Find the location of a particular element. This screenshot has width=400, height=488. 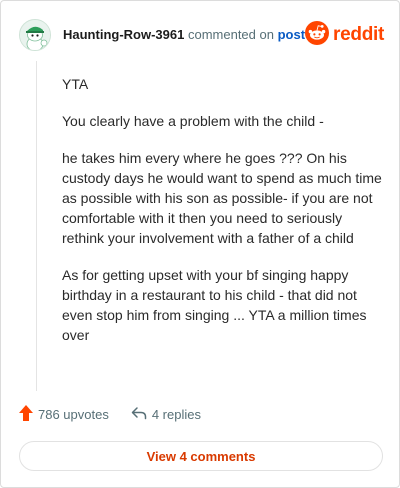

upvote-button: 786 upvotes is located at coordinates (64, 414).